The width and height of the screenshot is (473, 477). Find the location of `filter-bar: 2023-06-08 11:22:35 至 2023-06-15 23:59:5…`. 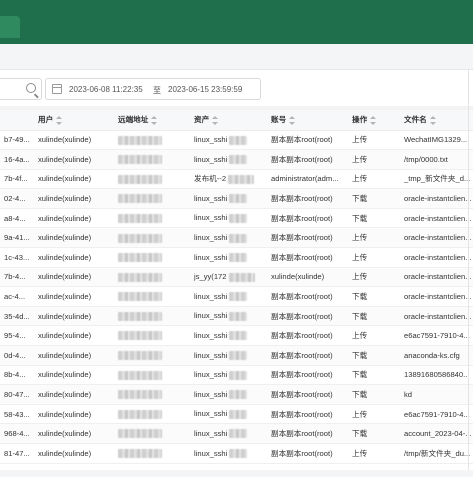

filter-bar: 2023-06-08 11:22:35 至 2023-06-15 23:59:5… is located at coordinates (236, 88).